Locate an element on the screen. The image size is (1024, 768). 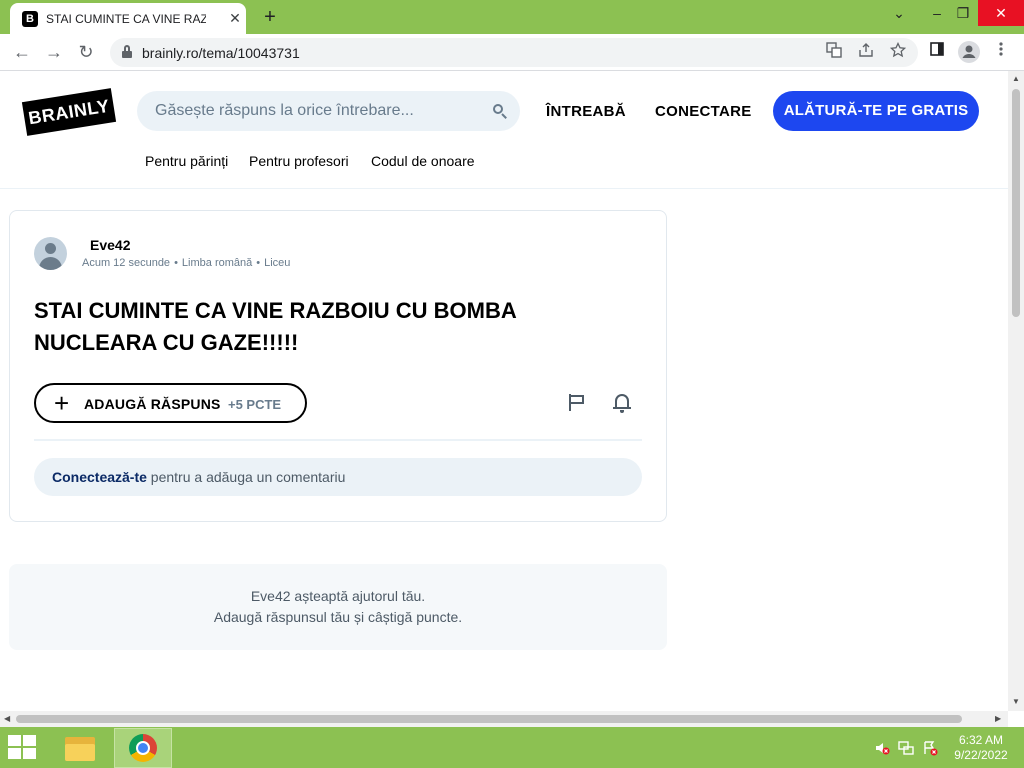
plus-icon: + is located at coordinates (62, 403).